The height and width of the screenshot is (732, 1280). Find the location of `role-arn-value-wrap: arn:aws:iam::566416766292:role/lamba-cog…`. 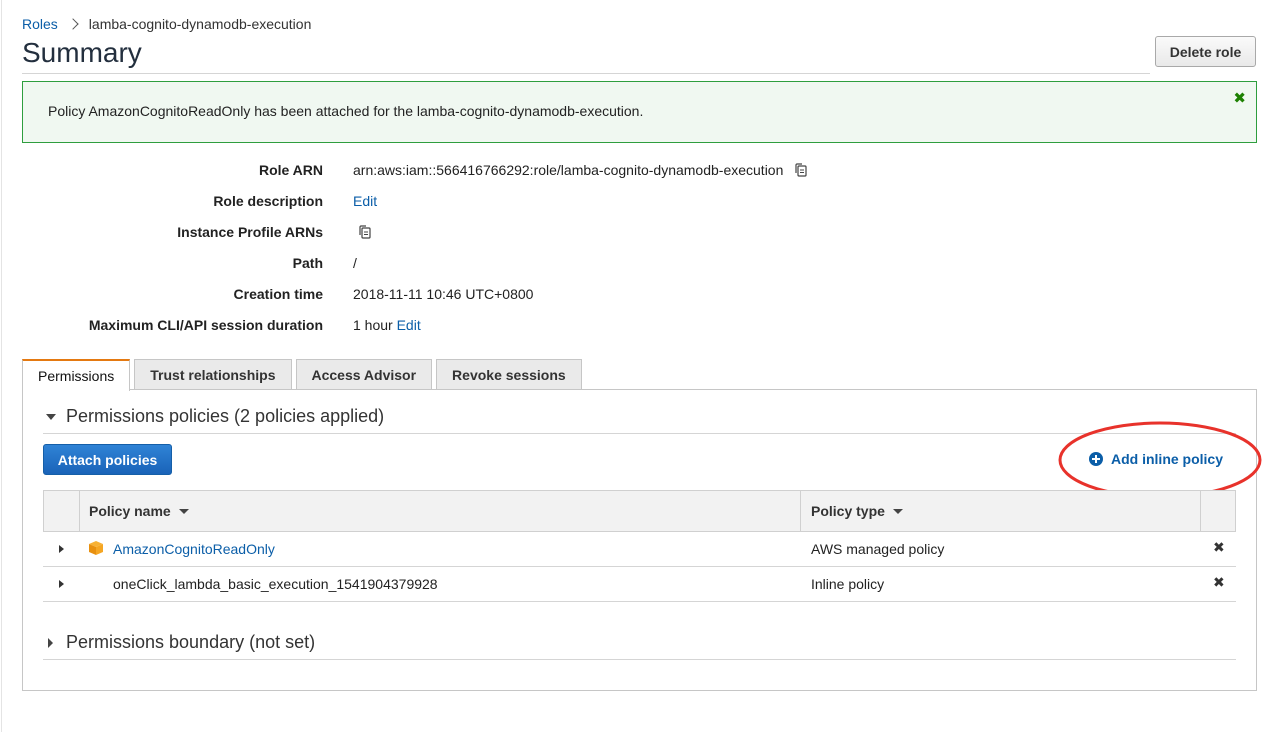

role-arn-value-wrap: arn:aws:iam::566416766292:role/lamba-cog… is located at coordinates (581, 170).